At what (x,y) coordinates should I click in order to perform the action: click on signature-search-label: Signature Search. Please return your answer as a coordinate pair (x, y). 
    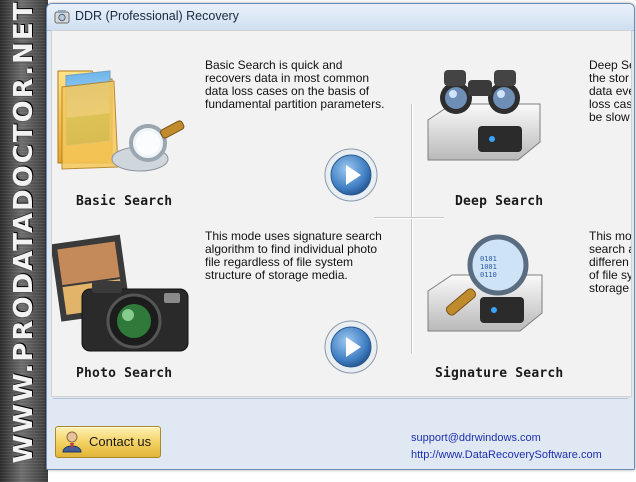
    Looking at the image, I should click on (499, 373).